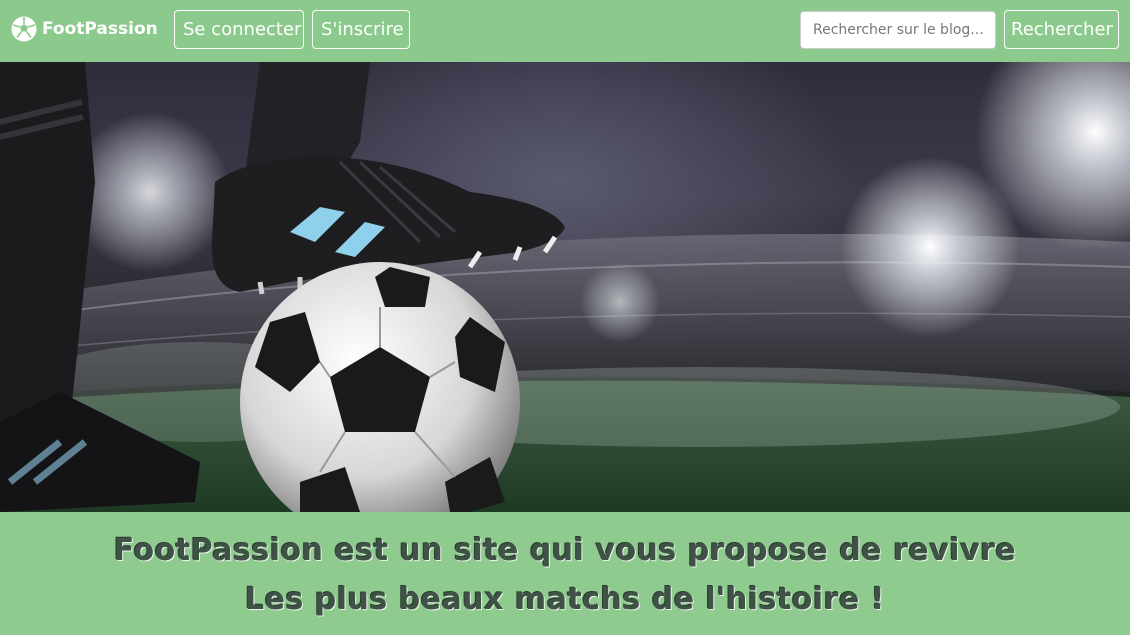 This screenshot has height=635, width=1130. Describe the element at coordinates (24, 29) in the screenshot. I see `soccer-ball-icon` at that location.